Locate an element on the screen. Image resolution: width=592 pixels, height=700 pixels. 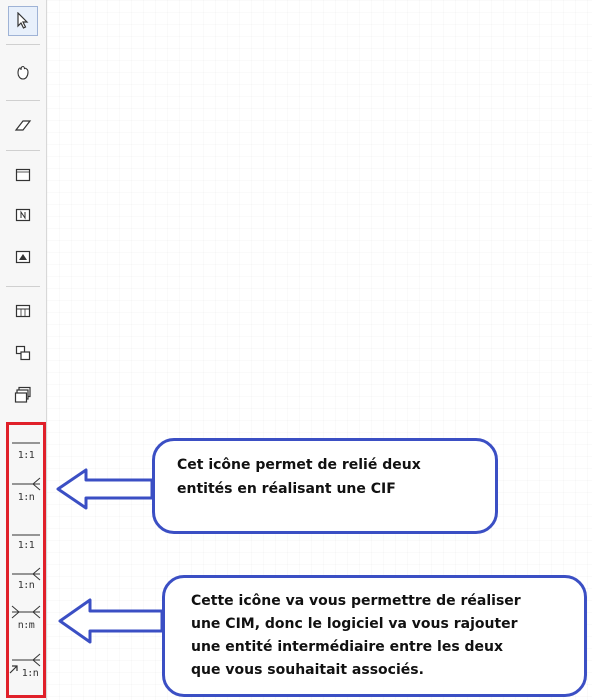
cursor-arrow-icon is located at coordinates (23, 21).